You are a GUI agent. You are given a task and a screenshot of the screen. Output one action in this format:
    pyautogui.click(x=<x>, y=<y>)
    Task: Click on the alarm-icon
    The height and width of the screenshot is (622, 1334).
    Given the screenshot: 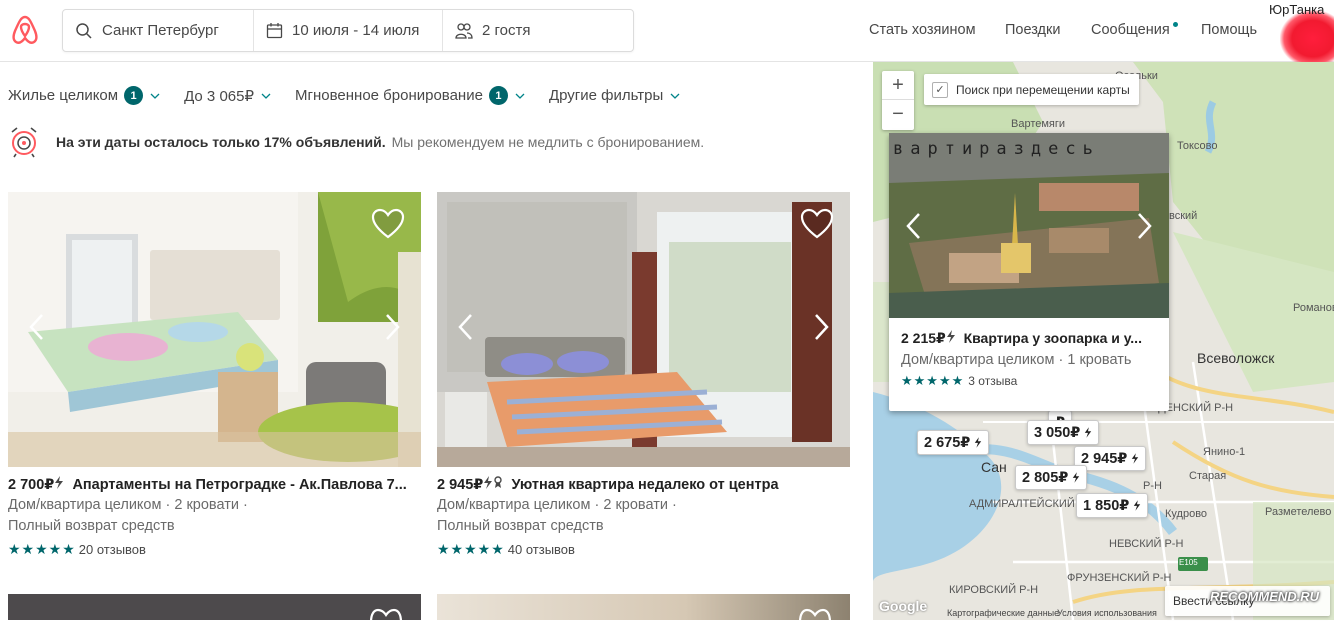 What is the action you would take?
    pyautogui.click(x=24, y=142)
    